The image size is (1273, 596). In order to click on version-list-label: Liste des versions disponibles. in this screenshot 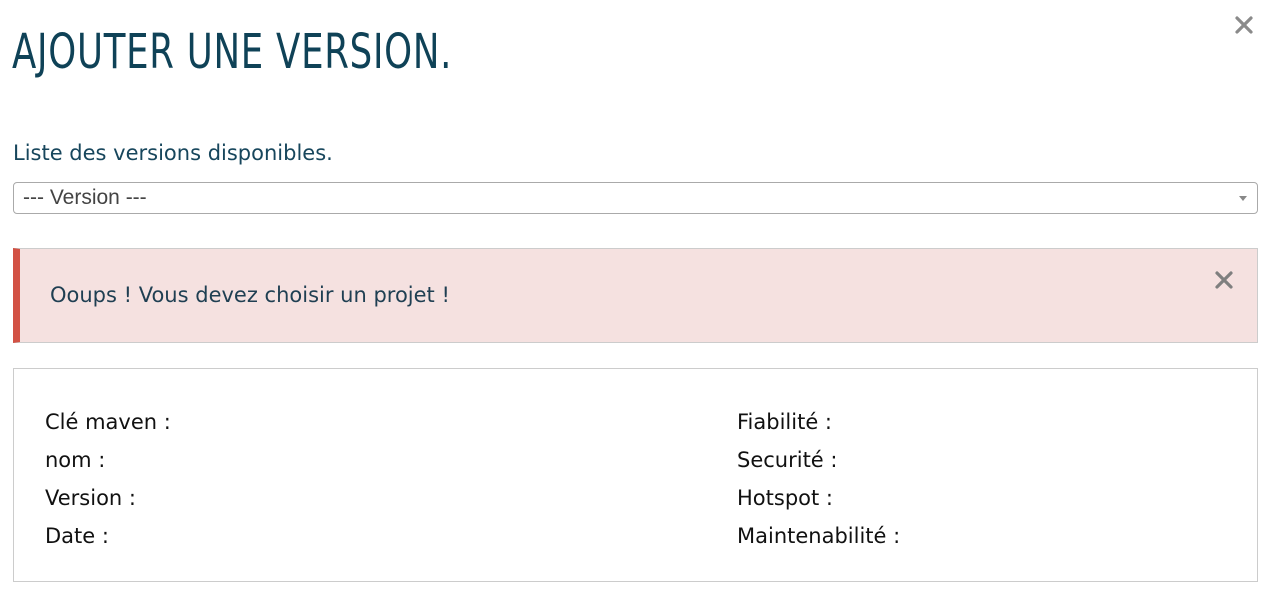, I will do `click(173, 153)`.